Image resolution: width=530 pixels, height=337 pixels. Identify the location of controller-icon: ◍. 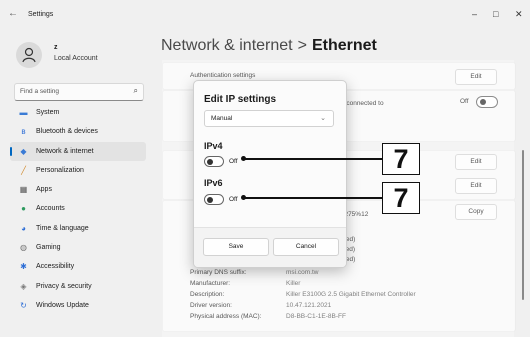
(23, 248).